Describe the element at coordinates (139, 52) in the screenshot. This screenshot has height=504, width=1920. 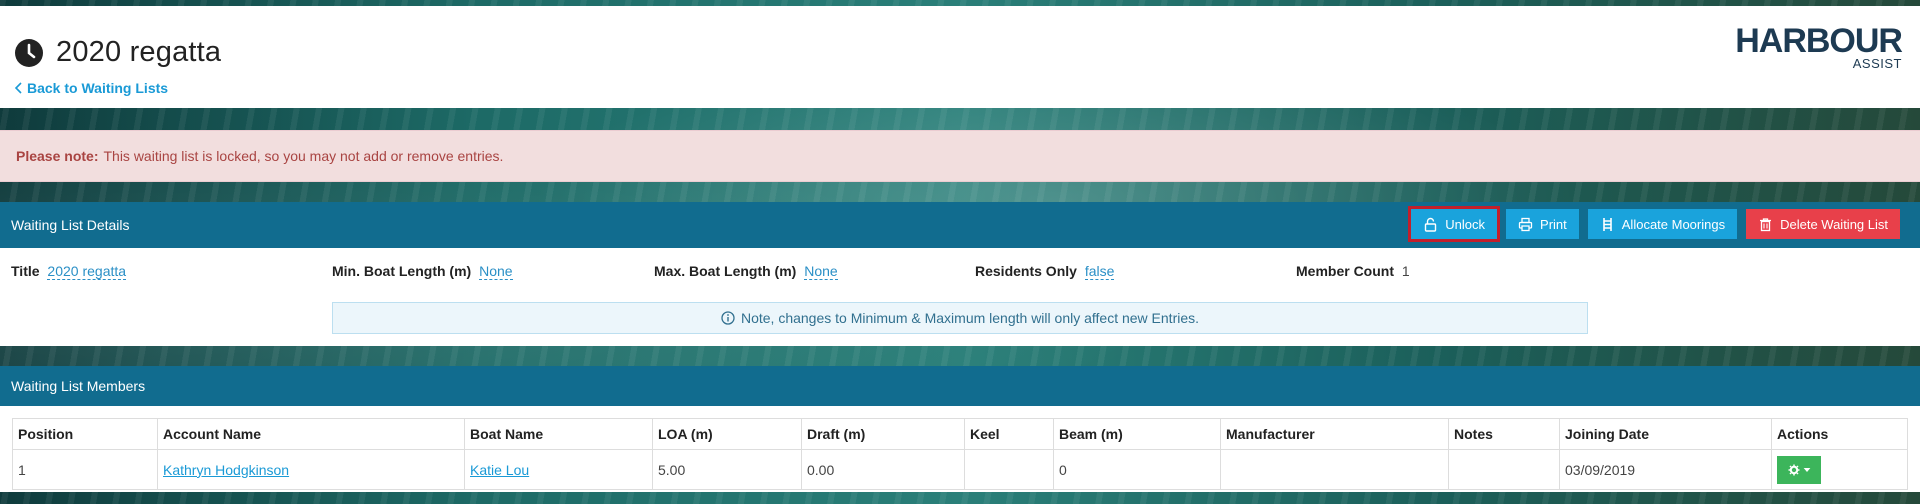
I see `page-title-text: 2020 regatta` at that location.